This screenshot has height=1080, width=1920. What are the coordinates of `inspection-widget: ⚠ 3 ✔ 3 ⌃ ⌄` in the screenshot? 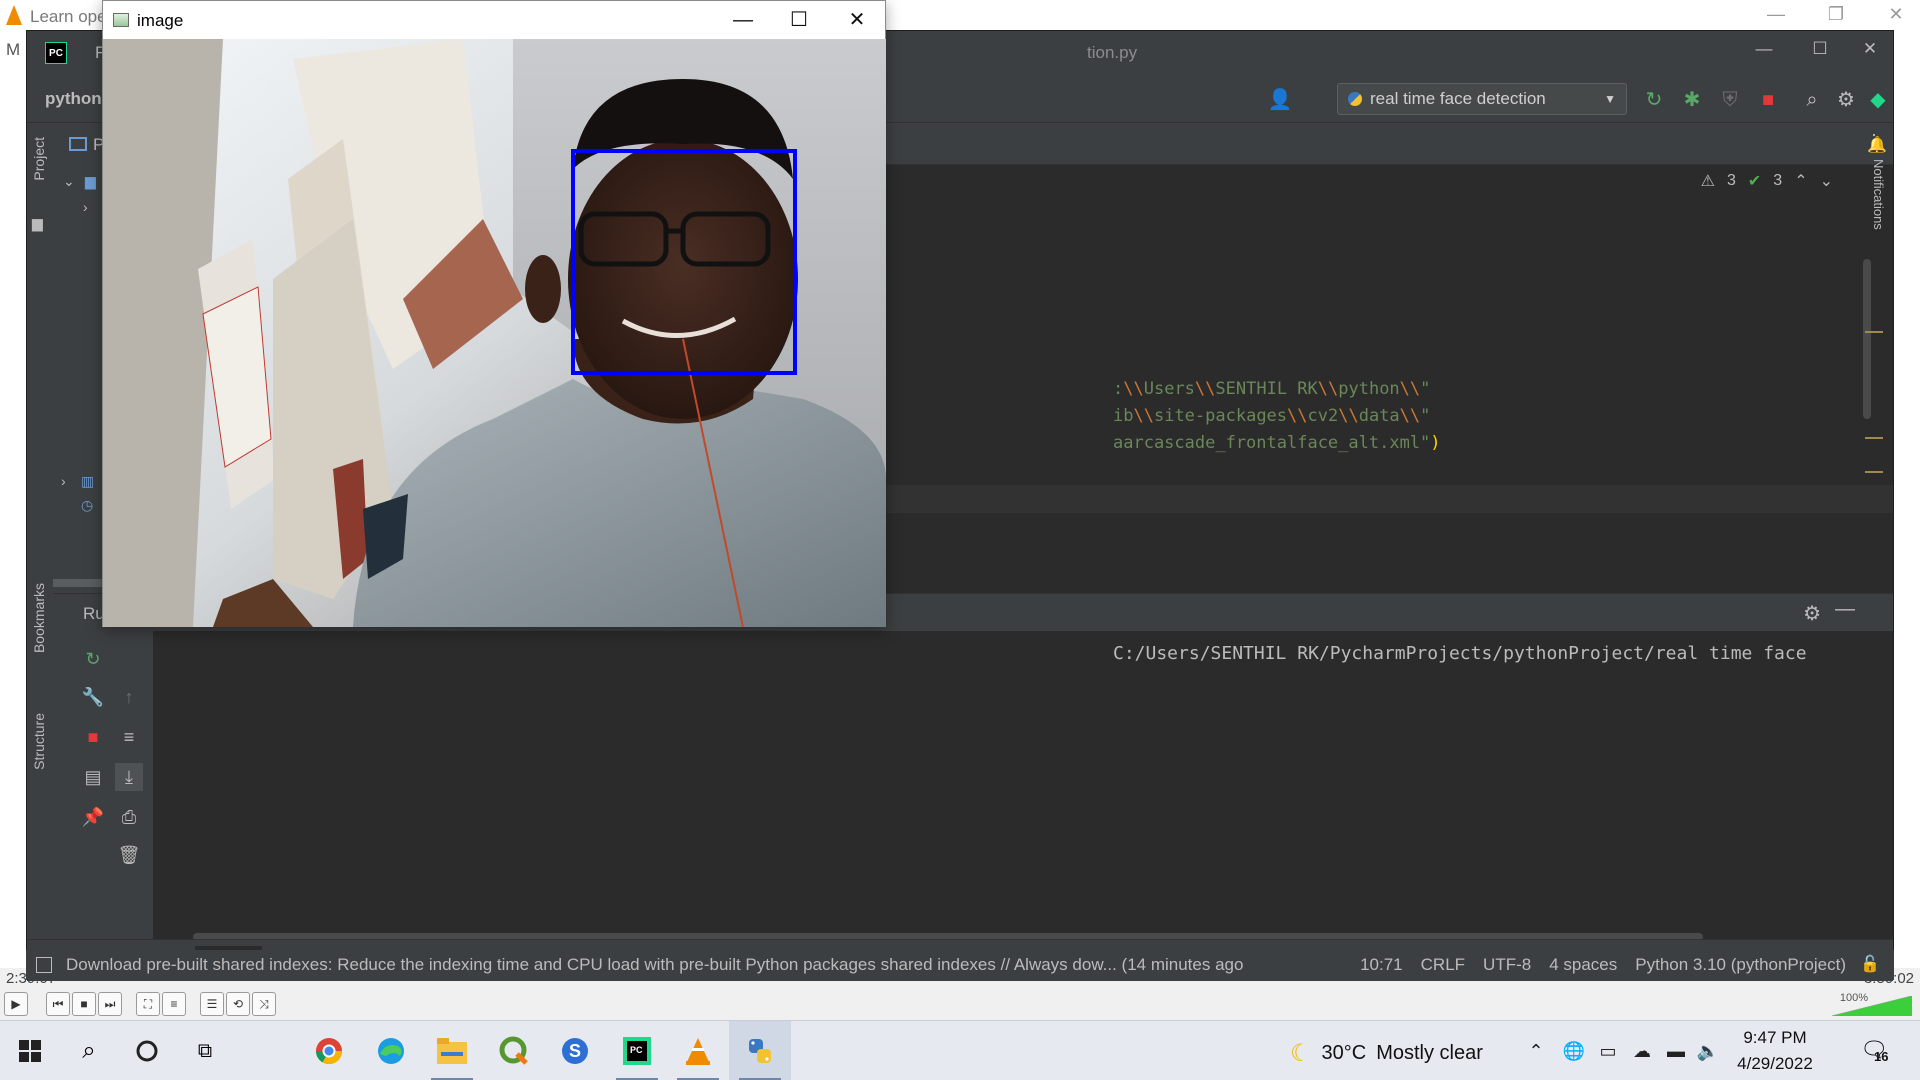 It's located at (1767, 181).